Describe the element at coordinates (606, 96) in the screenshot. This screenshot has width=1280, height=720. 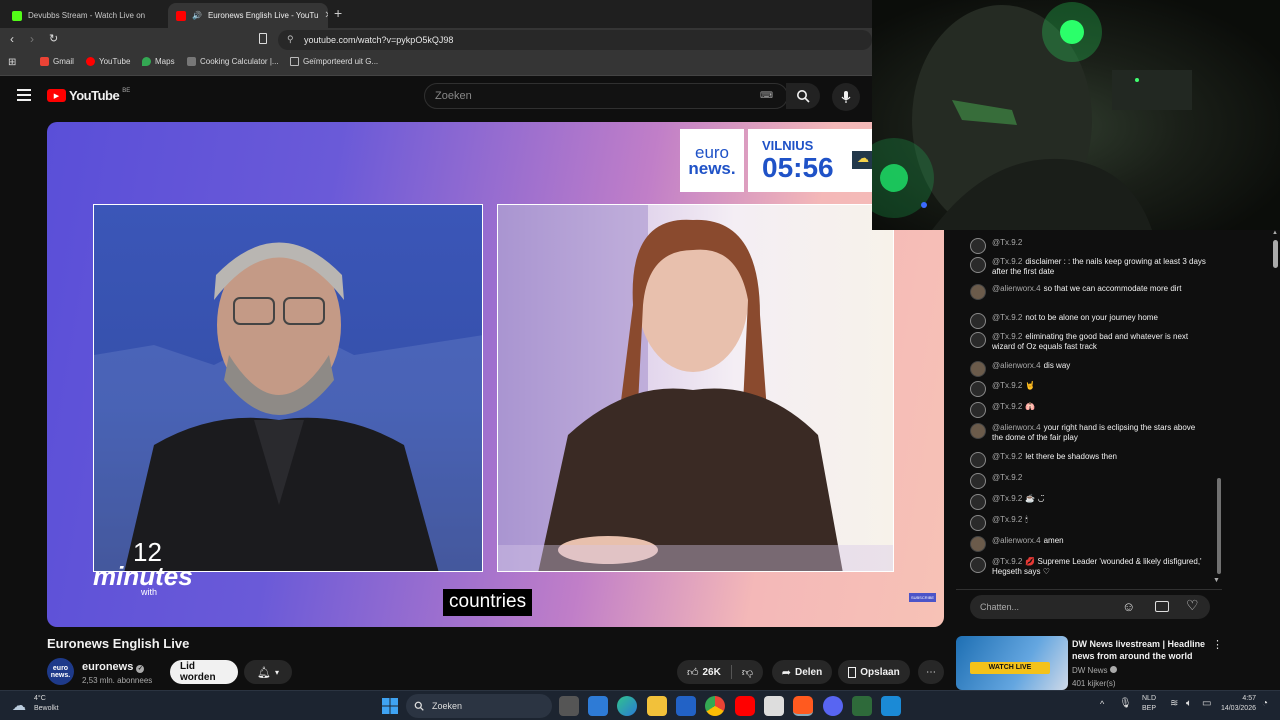
I see `search-input: Zoeken ⌨` at that location.